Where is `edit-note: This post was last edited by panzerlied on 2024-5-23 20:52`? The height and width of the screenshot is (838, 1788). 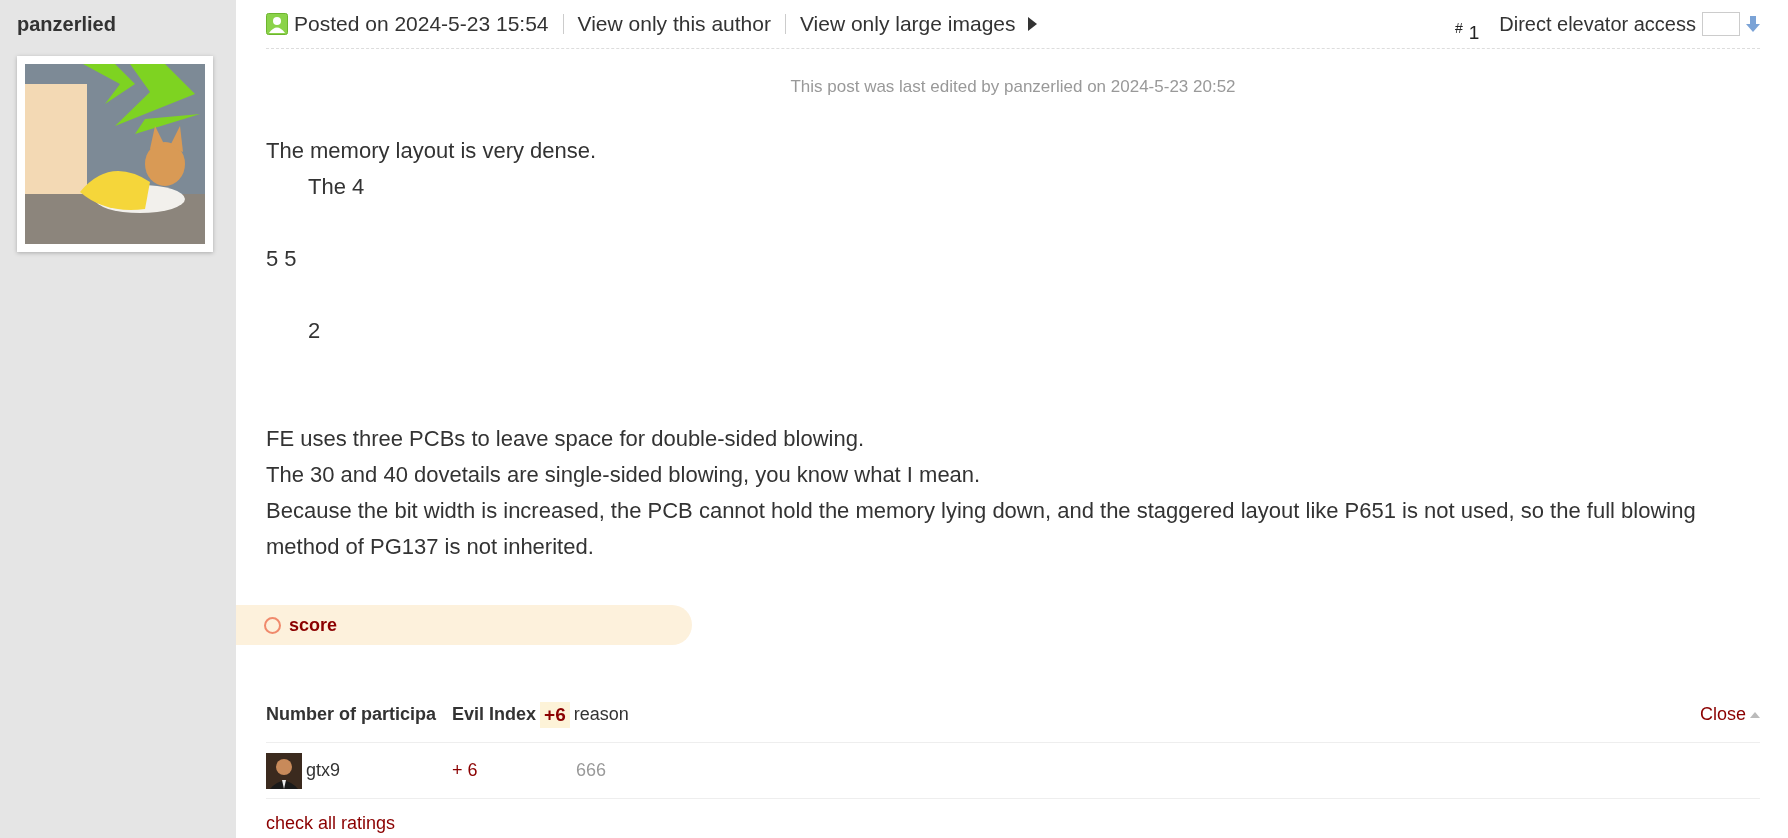
edit-note: This post was last edited by panzerlied on 2024-5-23 20:52 is located at coordinates (1013, 87).